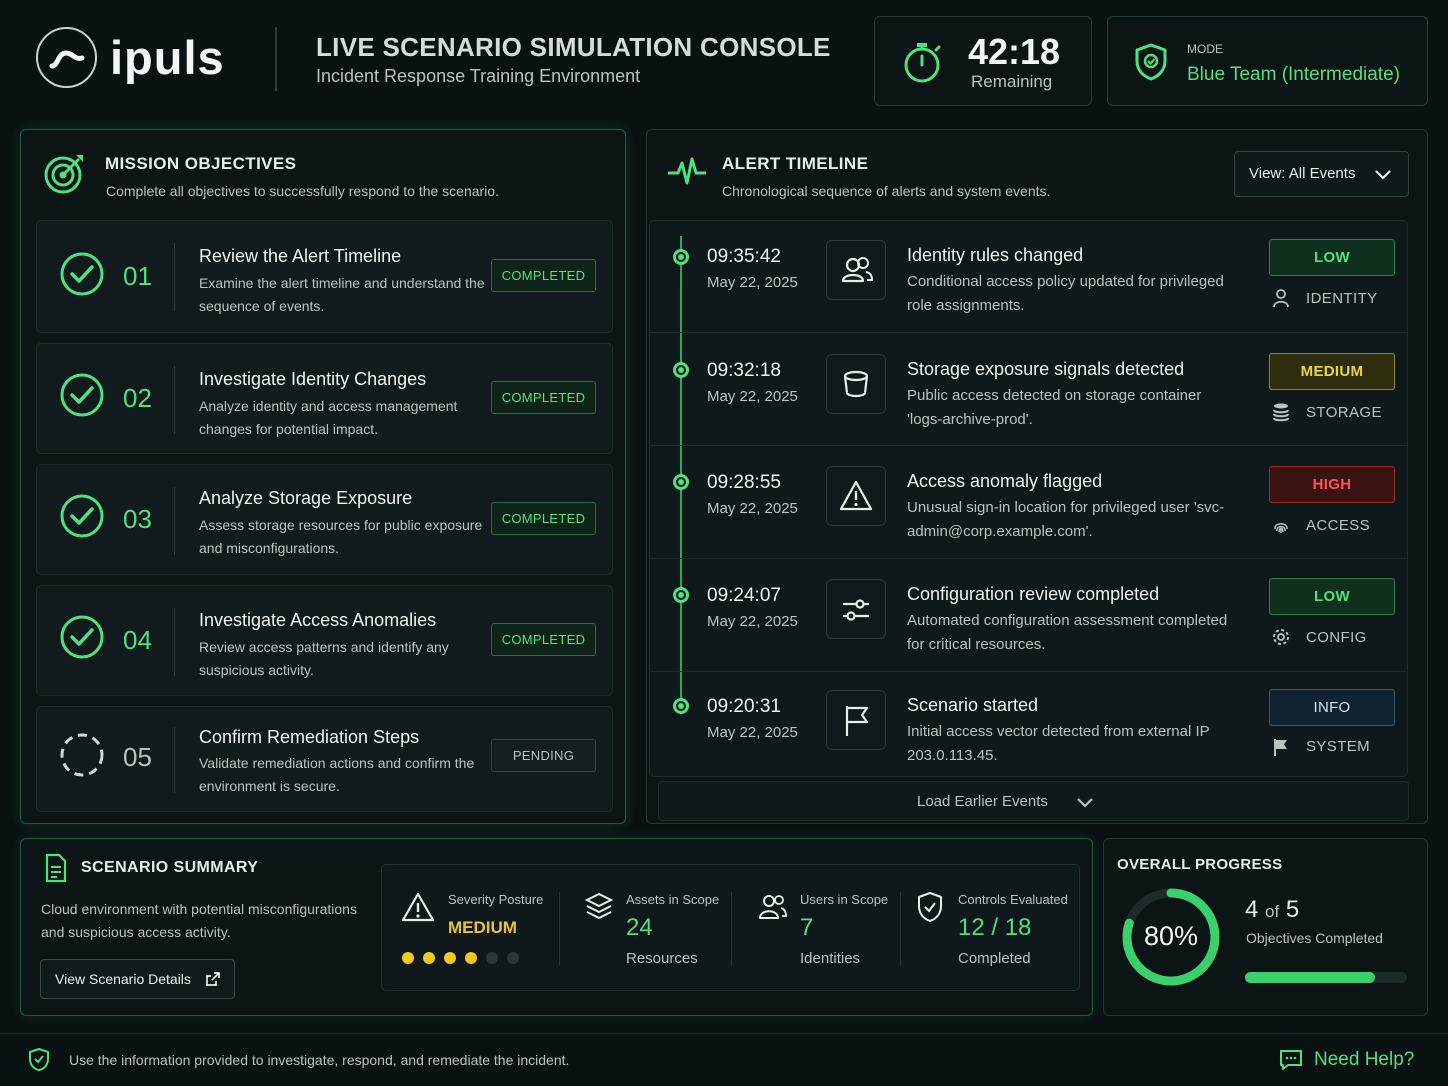 The height and width of the screenshot is (1086, 1448). Describe the element at coordinates (213, 979) in the screenshot. I see `external-link-icon` at that location.